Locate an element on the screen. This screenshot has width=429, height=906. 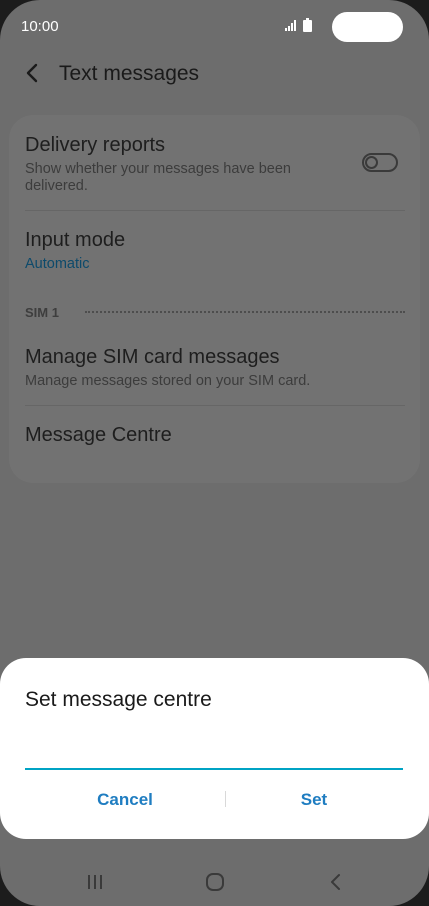
message-centre-title: Message Centre is located at coordinates (98, 435).